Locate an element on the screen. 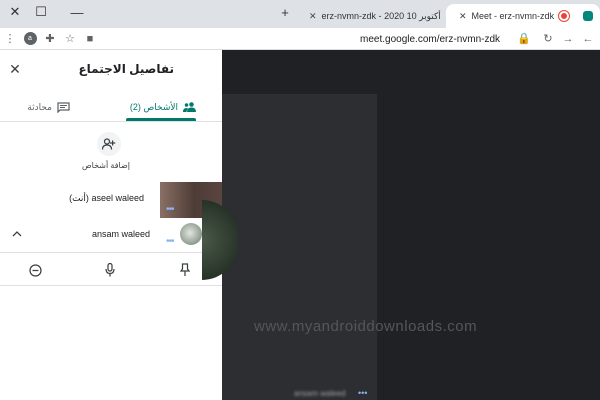 The width and height of the screenshot is (600, 400). recording-dot-icon is located at coordinates (564, 16).